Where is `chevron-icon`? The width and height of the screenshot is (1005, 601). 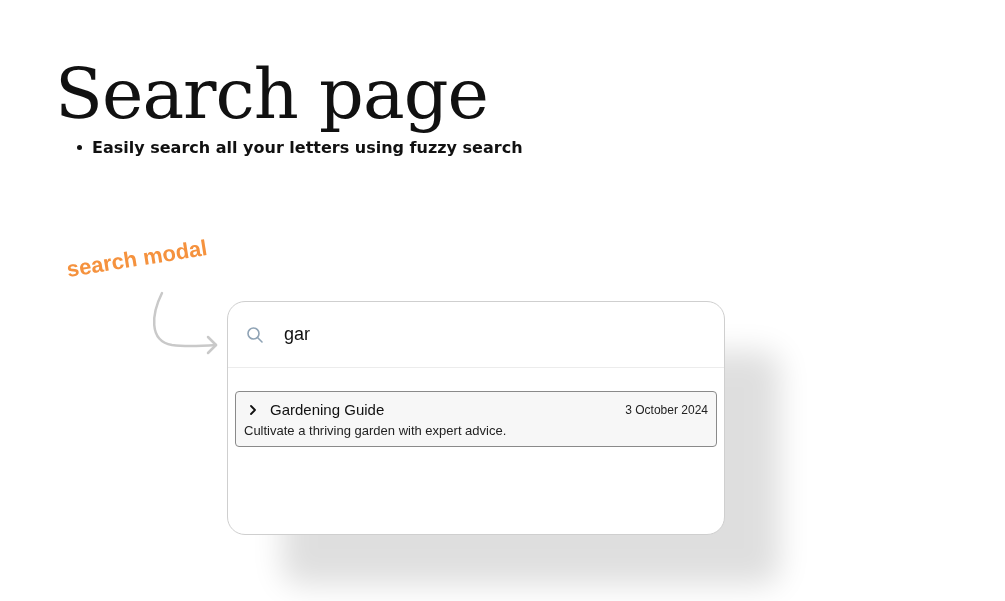
chevron-icon is located at coordinates (253, 409).